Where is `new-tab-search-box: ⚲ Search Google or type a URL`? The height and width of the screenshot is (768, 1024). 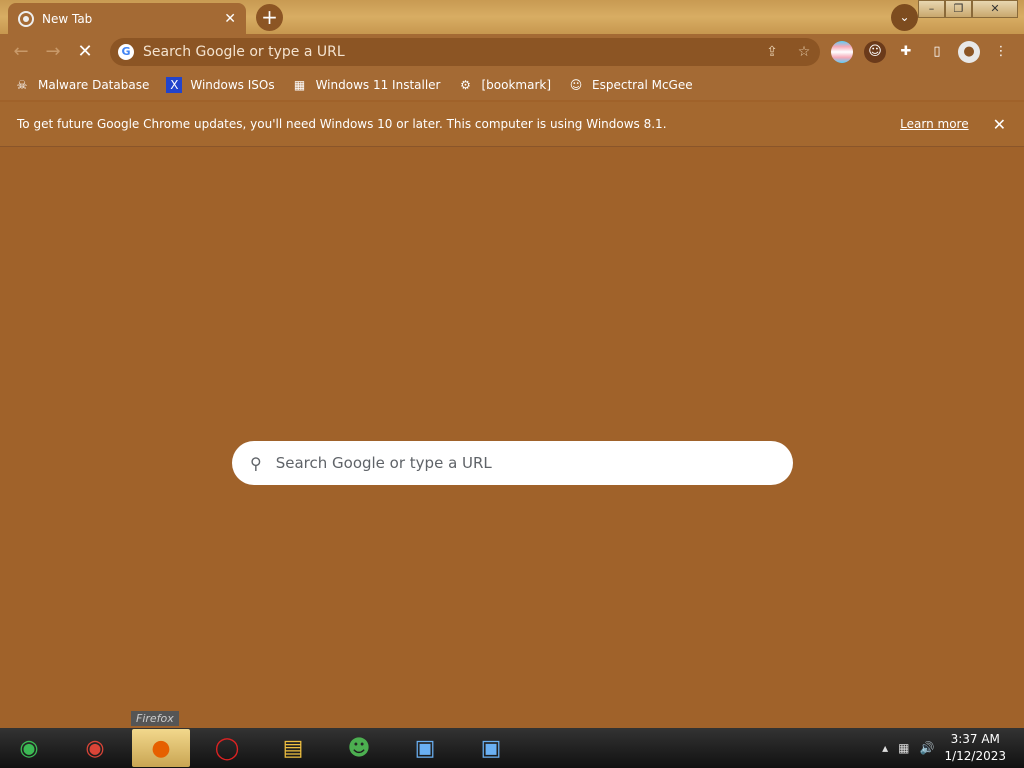 new-tab-search-box: ⚲ Search Google or type a URL is located at coordinates (512, 463).